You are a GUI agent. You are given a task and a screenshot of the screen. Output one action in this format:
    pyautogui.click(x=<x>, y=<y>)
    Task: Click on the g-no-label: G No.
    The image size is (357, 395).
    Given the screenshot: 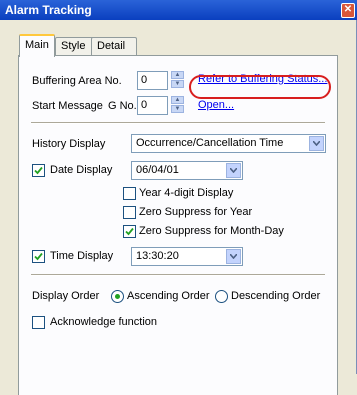 What is the action you would take?
    pyautogui.click(x=122, y=106)
    